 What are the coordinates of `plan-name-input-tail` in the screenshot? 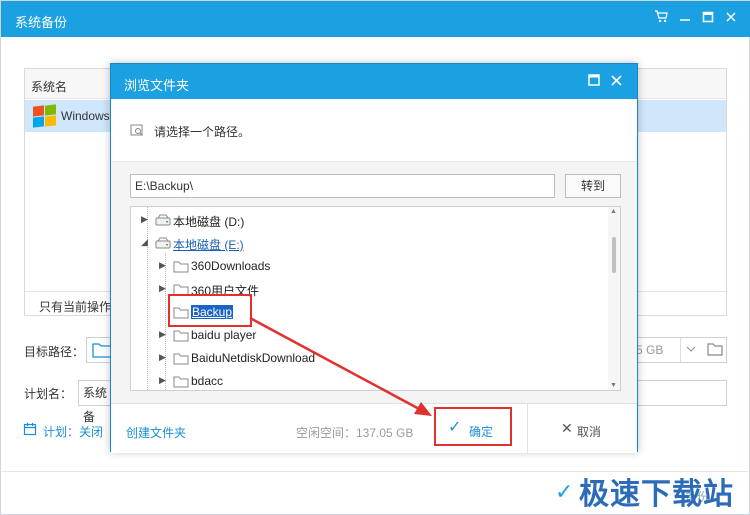 It's located at (679, 393).